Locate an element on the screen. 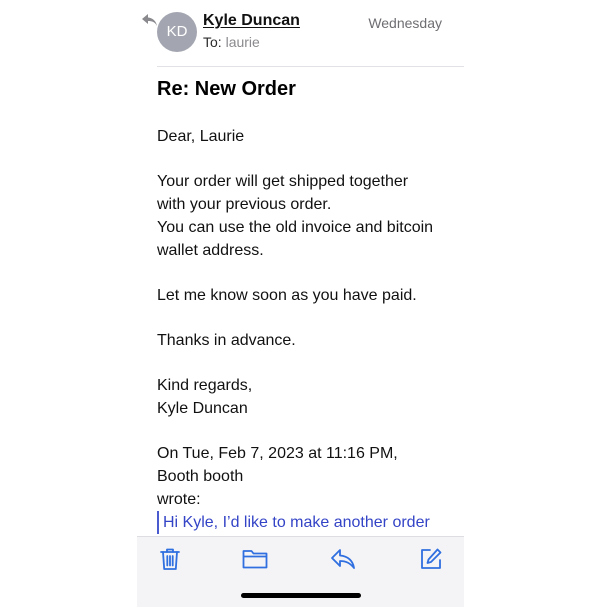 The height and width of the screenshot is (607, 600). paragraph-1-line-2: with your previous order. is located at coordinates (244, 204).